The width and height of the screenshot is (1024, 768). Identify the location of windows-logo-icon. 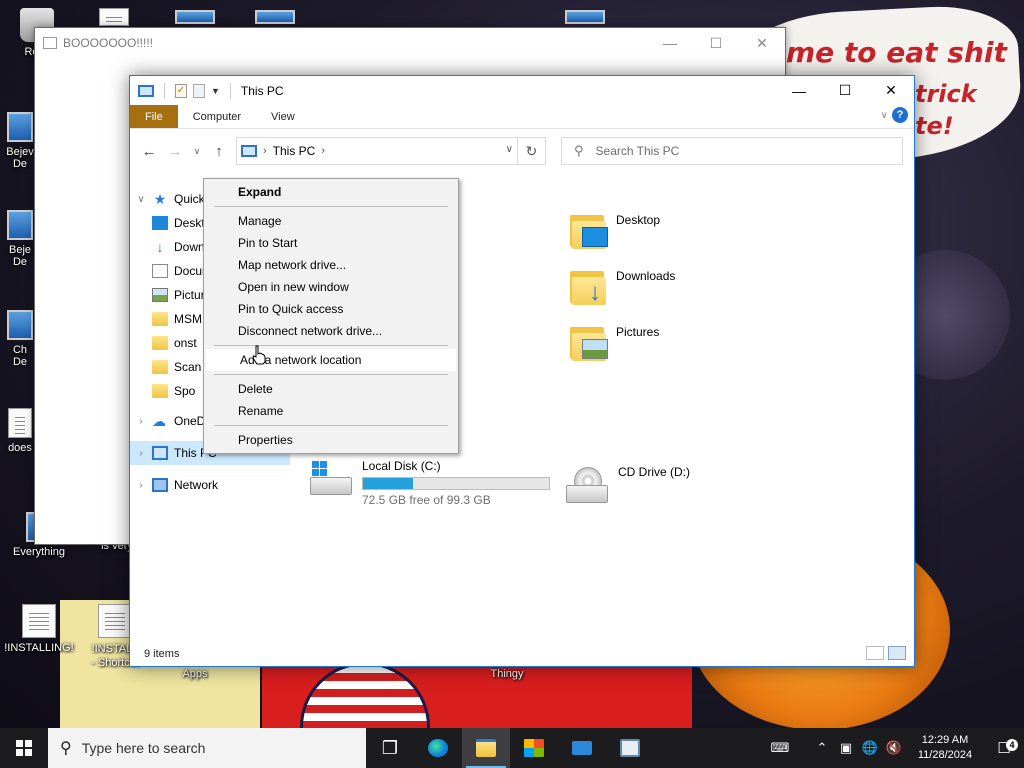
(24, 748).